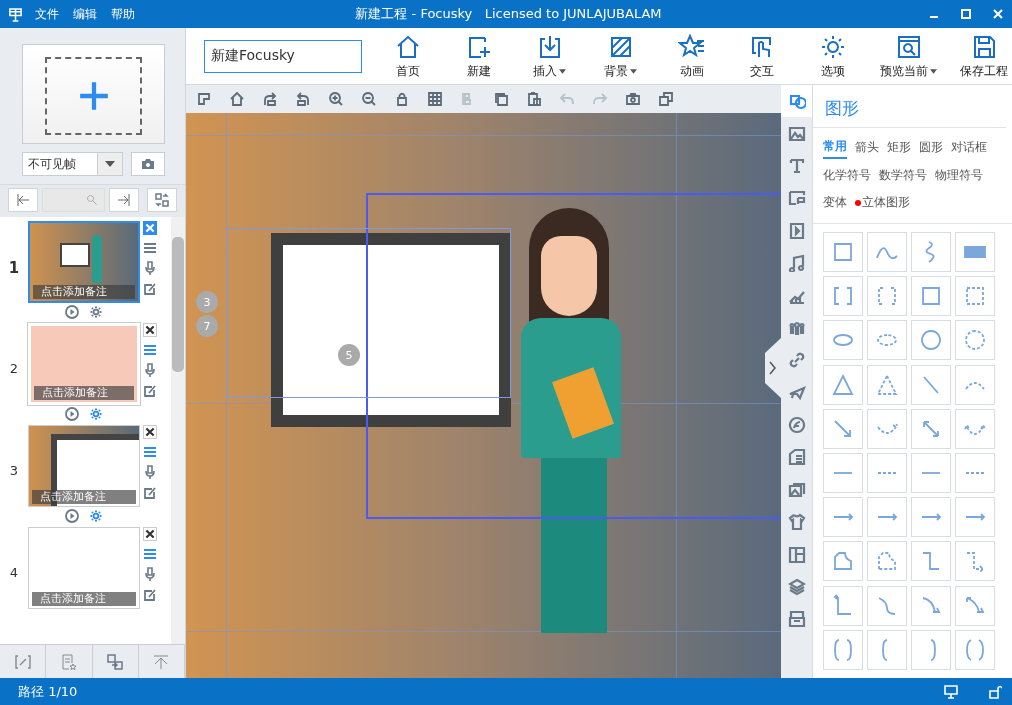  I want to click on frame-number: 4, so click(14, 572).